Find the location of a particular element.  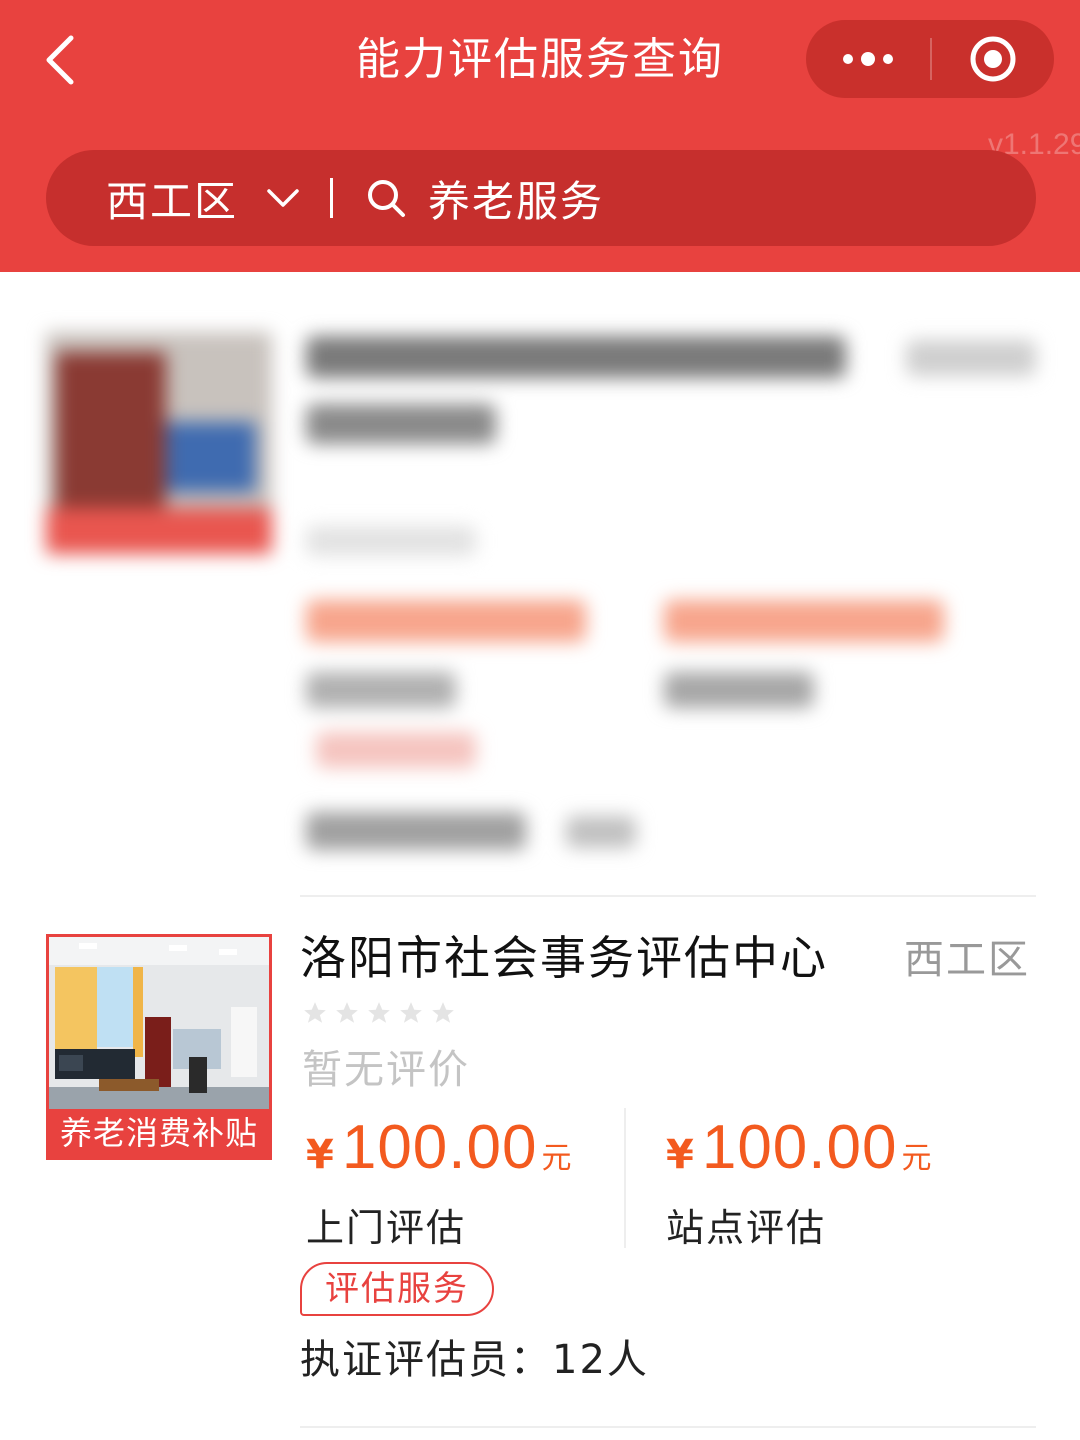

rating-text: 暂无评价 is located at coordinates (386, 1070).